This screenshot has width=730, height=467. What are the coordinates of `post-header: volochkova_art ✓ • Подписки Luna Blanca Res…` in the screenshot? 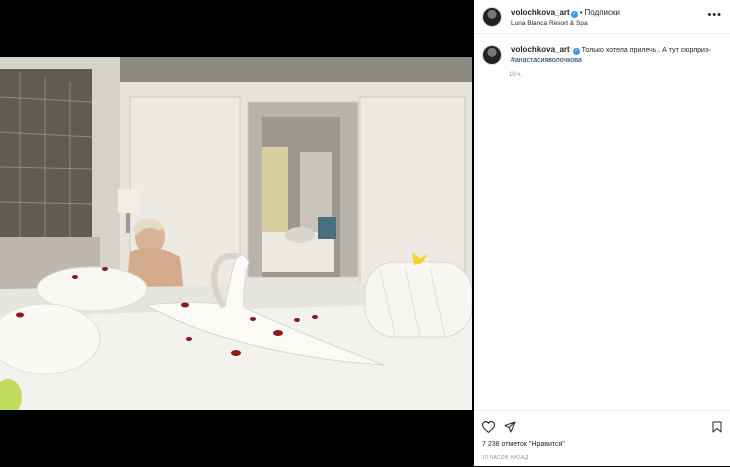 It's located at (602, 17).